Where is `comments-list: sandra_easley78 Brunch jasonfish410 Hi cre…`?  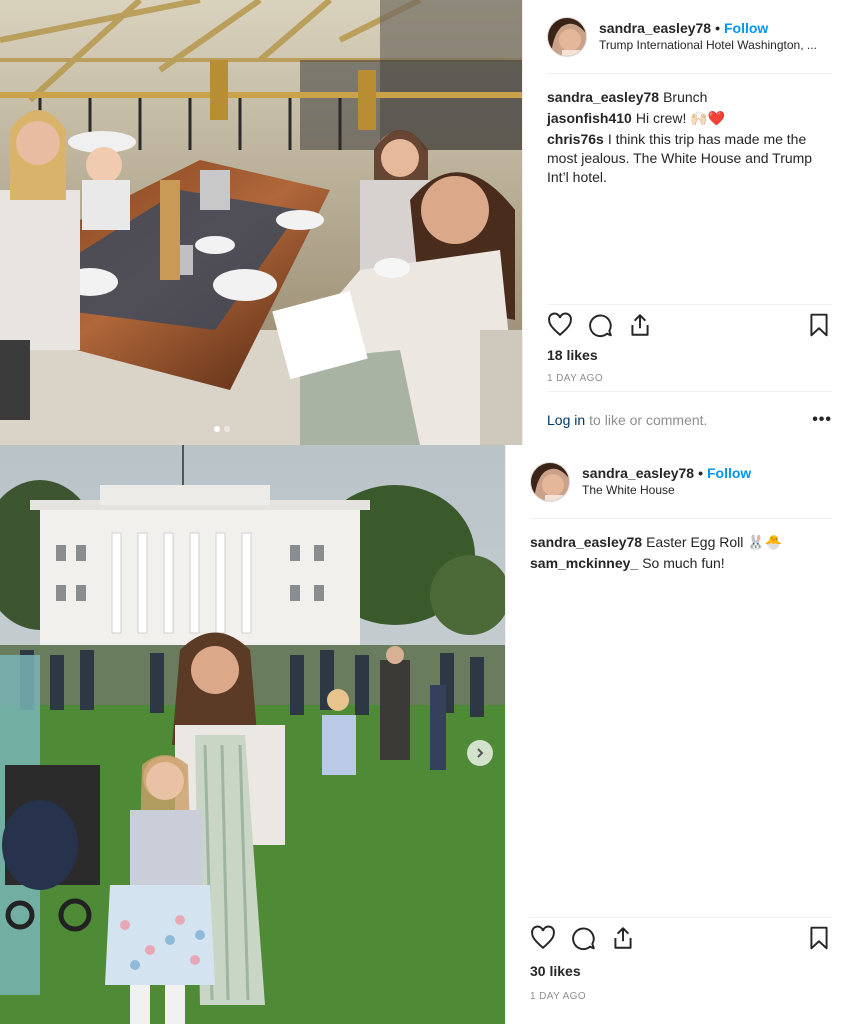 comments-list: sandra_easley78 Brunch jasonfish410 Hi cre… is located at coordinates (689, 138).